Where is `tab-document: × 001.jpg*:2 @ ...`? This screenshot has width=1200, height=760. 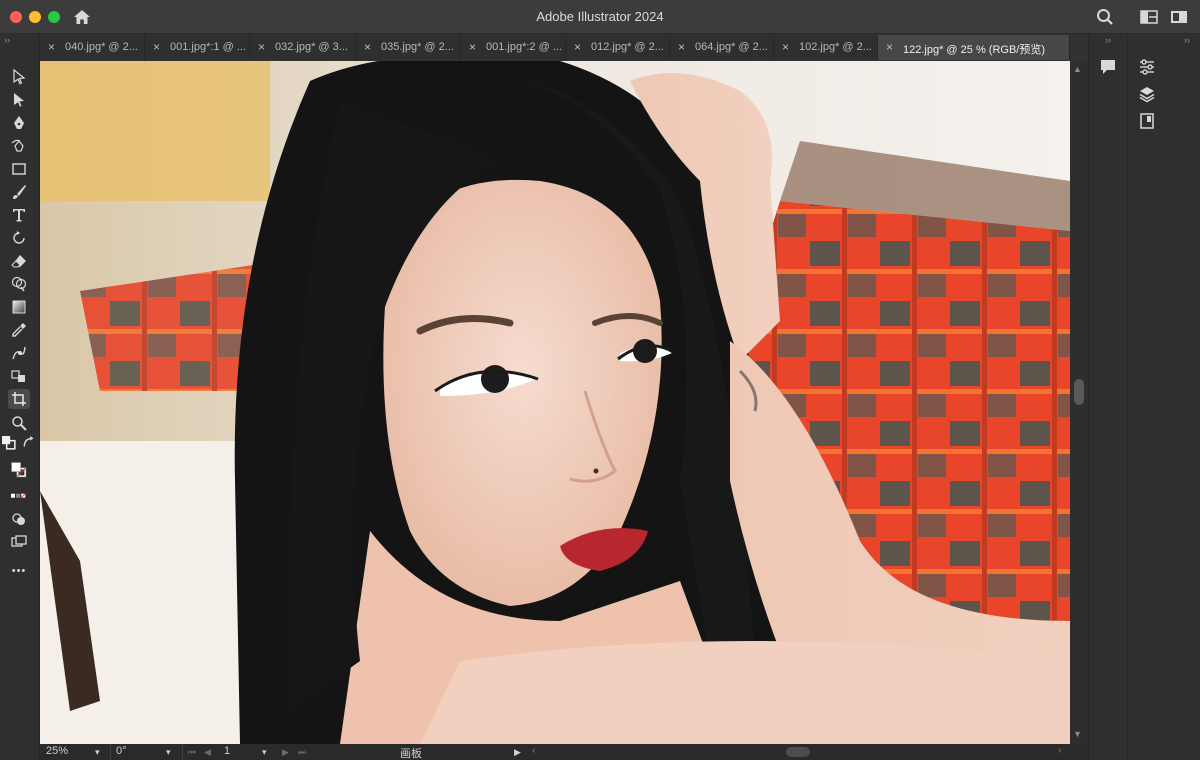
tab-document: × 001.jpg*:2 @ ... is located at coordinates (513, 47).